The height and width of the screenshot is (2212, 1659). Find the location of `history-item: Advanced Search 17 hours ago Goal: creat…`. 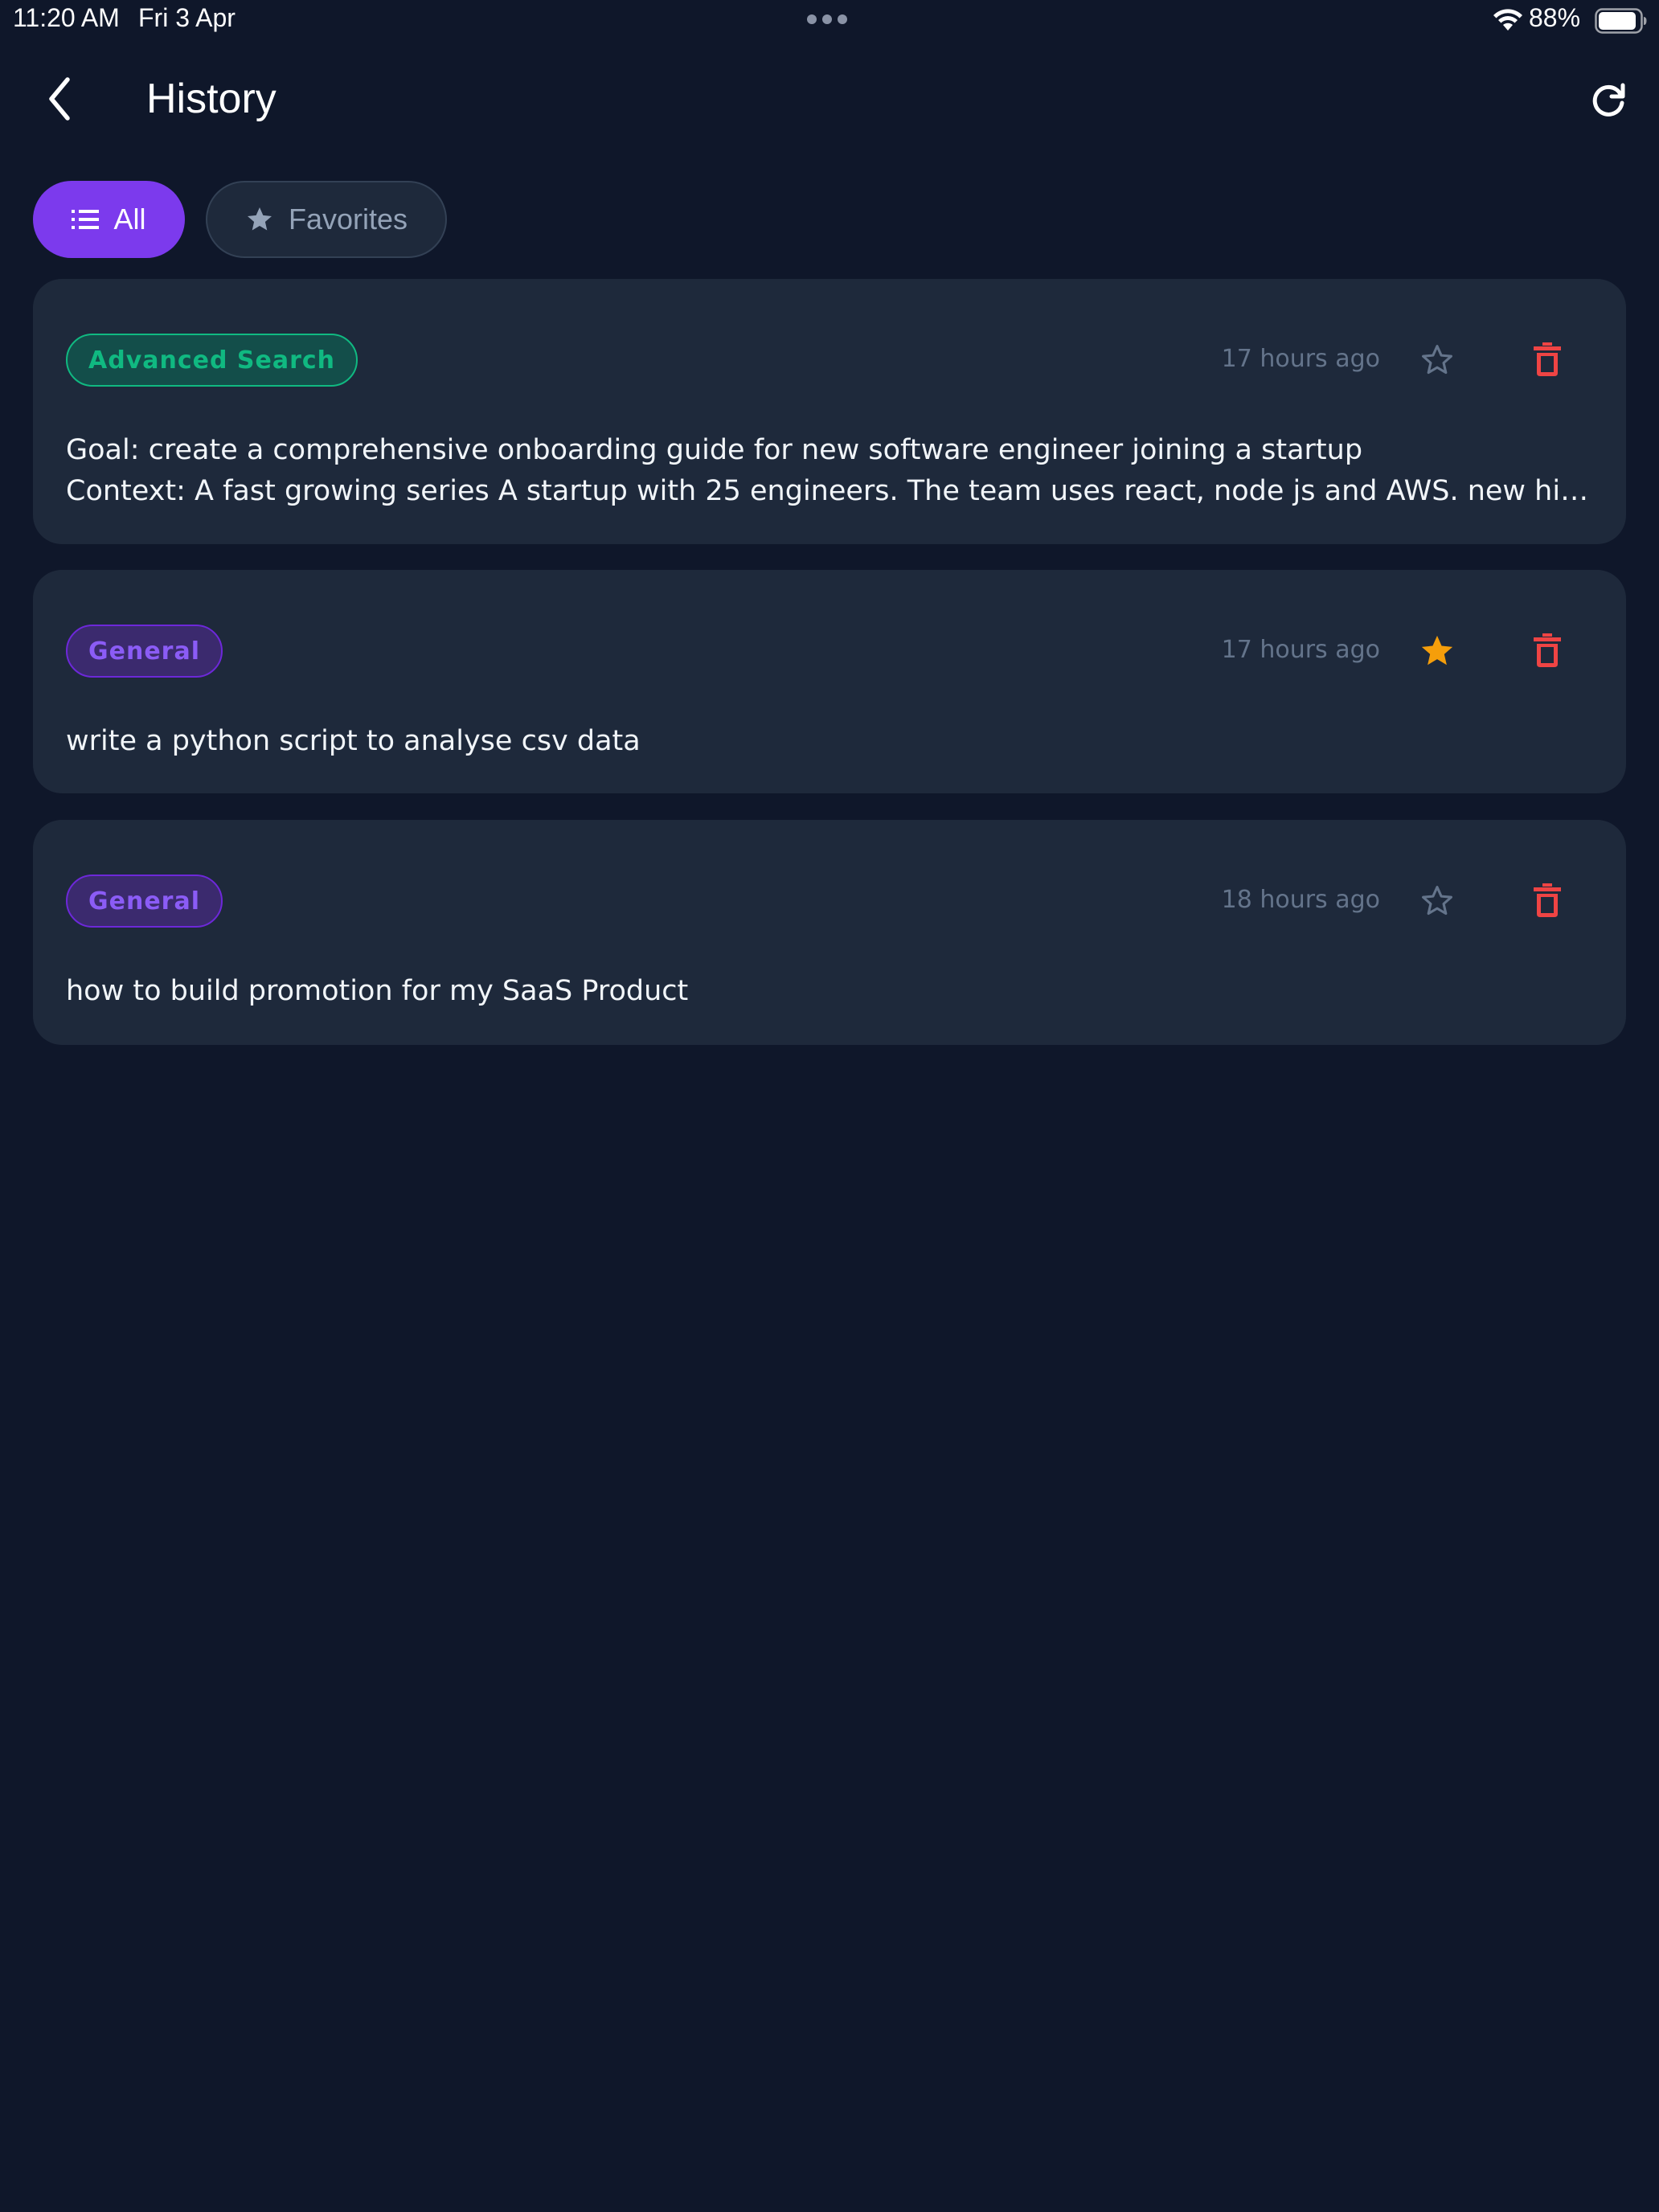

history-item: Advanced Search 17 hours ago Goal: creat… is located at coordinates (829, 411).